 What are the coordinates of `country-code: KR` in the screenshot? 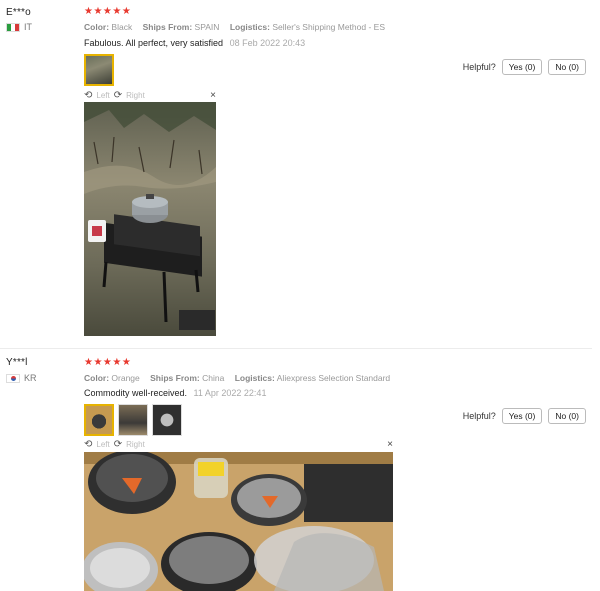 It's located at (30, 378).